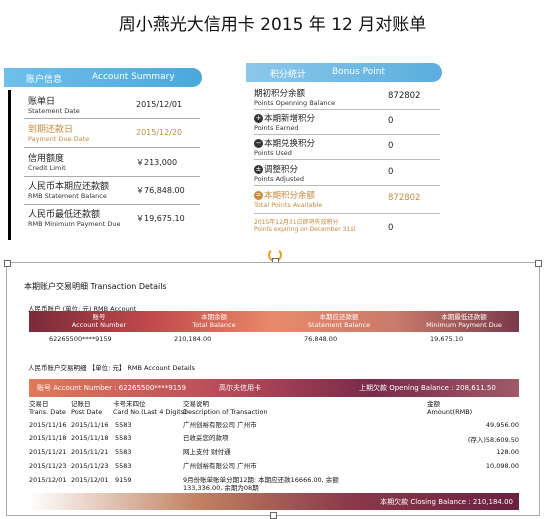 The height and width of the screenshot is (519, 545). What do you see at coordinates (279, 179) in the screenshot?
I see `points-label-en: Points Adjusted` at bounding box center [279, 179].